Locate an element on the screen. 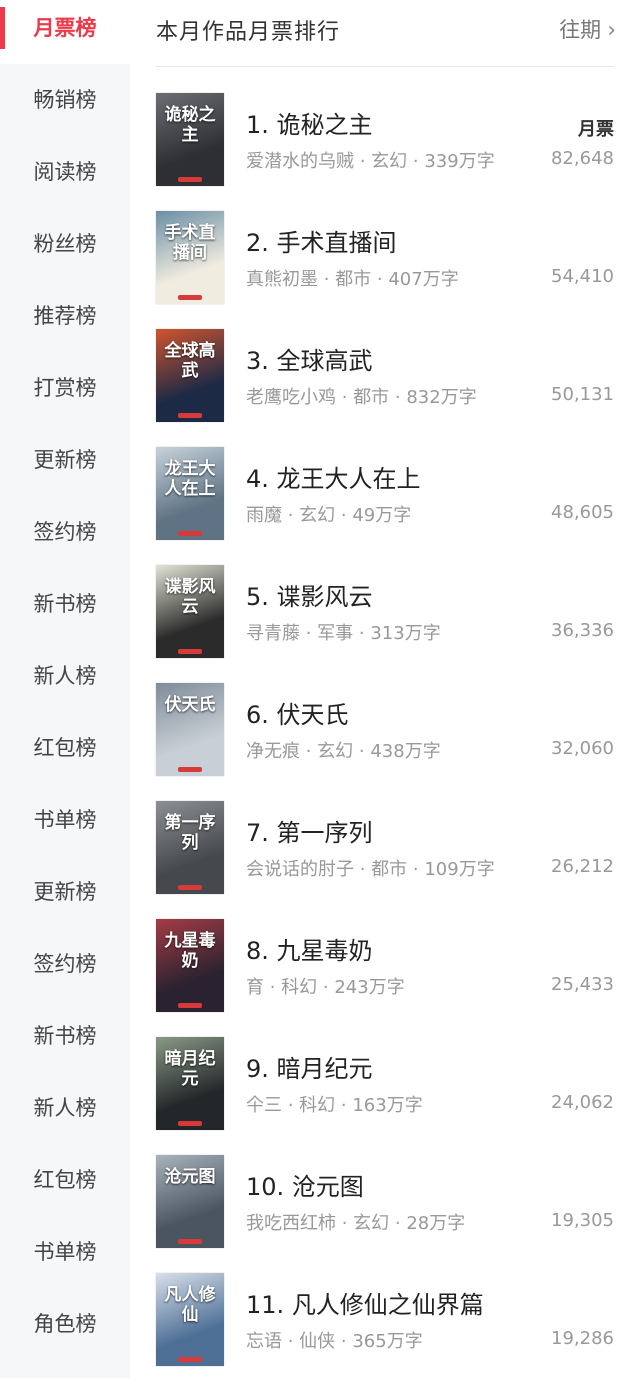  book-title: 7. 第一序列 is located at coordinates (309, 830).